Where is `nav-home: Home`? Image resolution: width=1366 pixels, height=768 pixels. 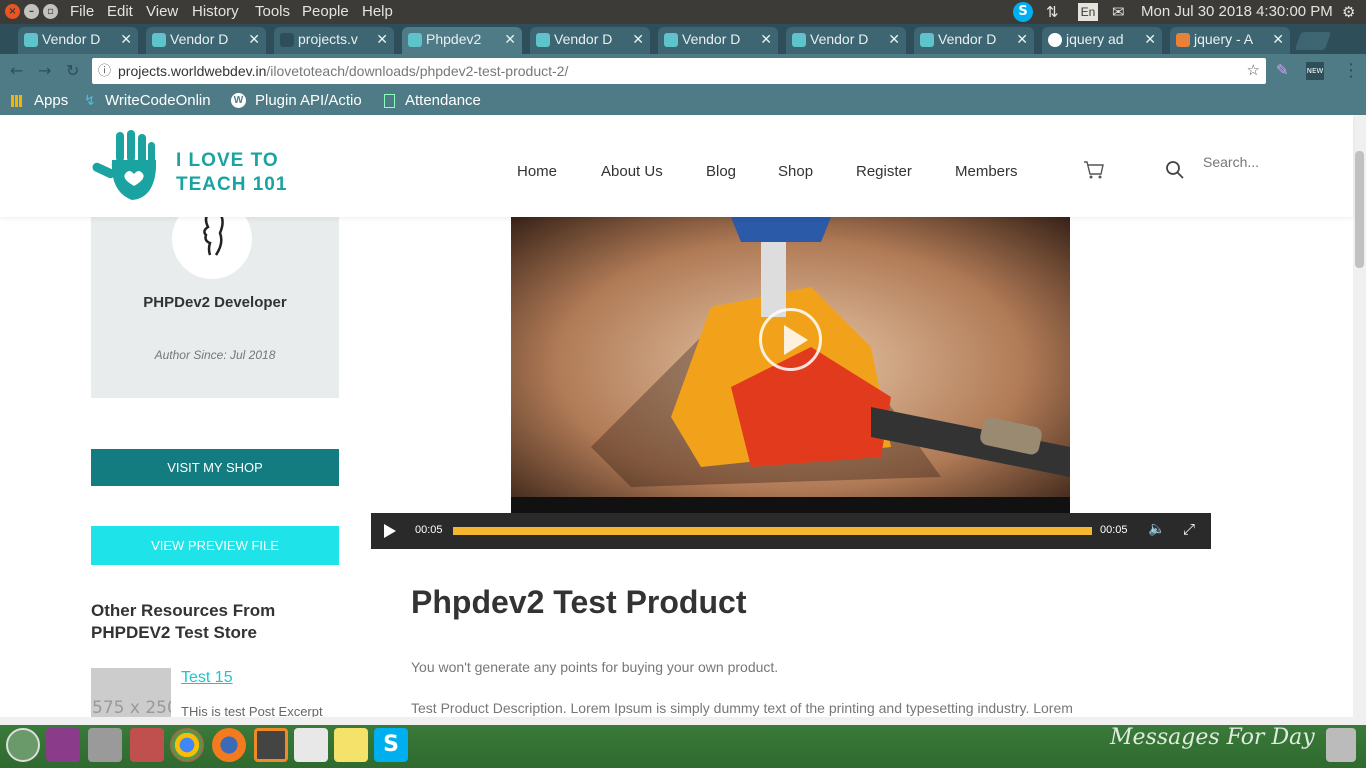
nav-home: Home is located at coordinates (537, 171).